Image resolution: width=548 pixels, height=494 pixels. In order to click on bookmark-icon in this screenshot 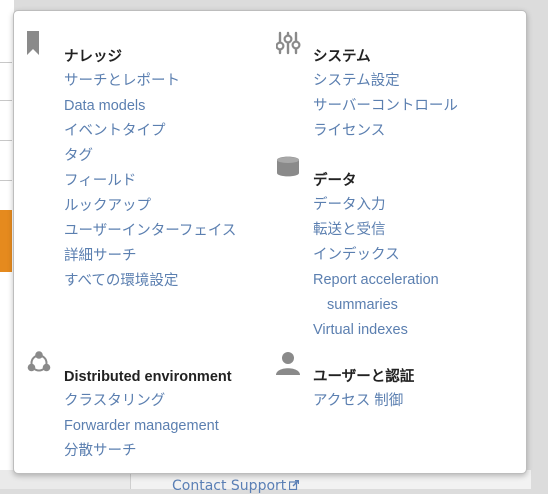, I will do `click(40, 44)`.